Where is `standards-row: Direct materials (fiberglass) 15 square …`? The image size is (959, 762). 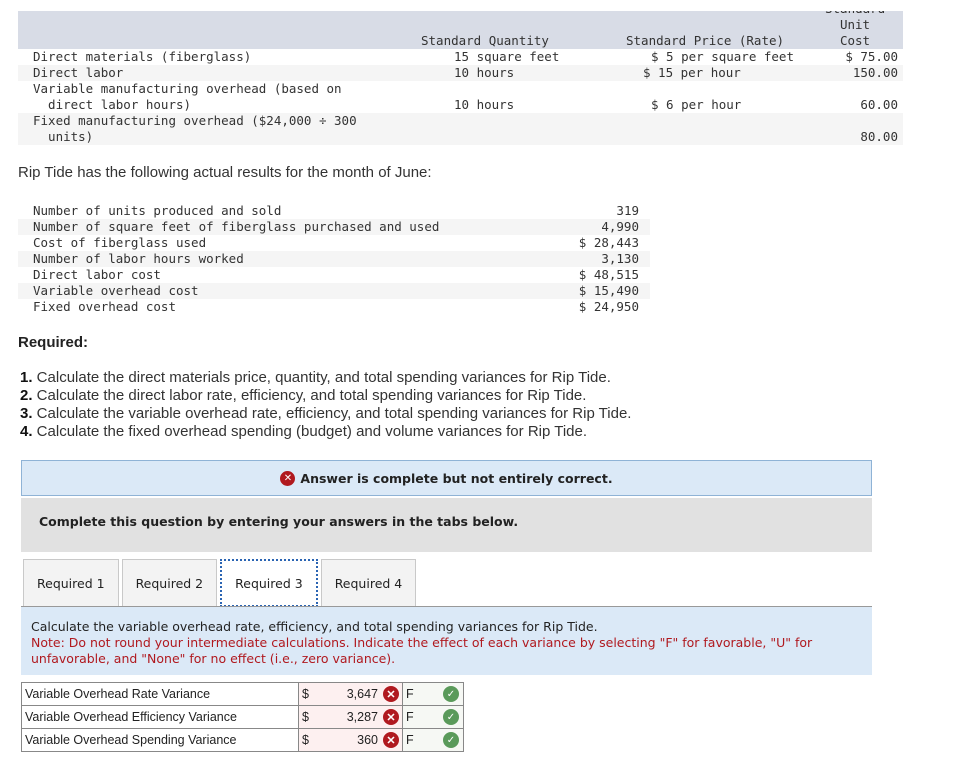
standards-row: Direct materials (fiberglass) 15 square … is located at coordinates (460, 57).